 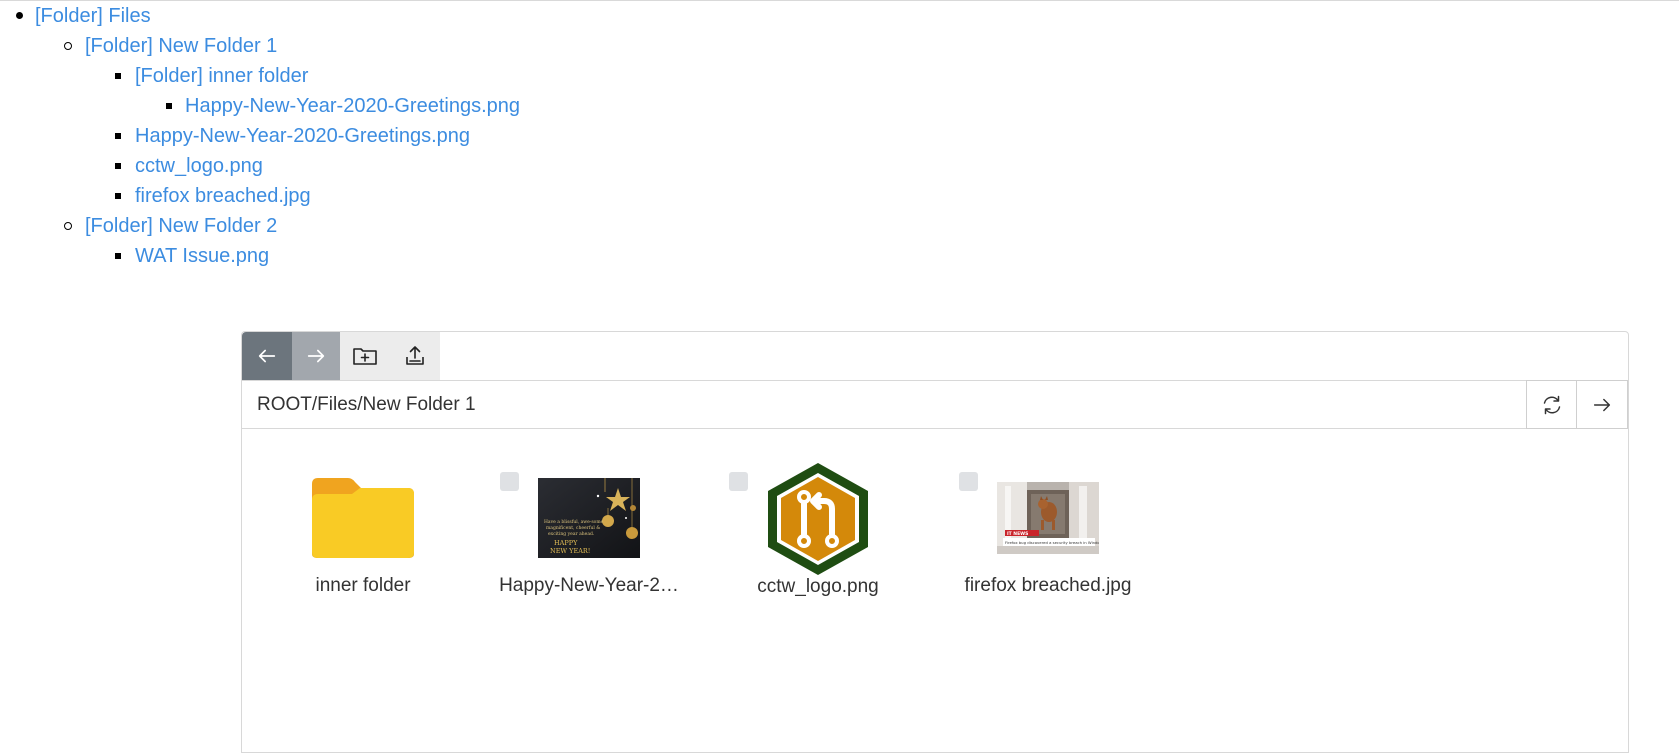 I want to click on bullet-disc, so click(x=19, y=15).